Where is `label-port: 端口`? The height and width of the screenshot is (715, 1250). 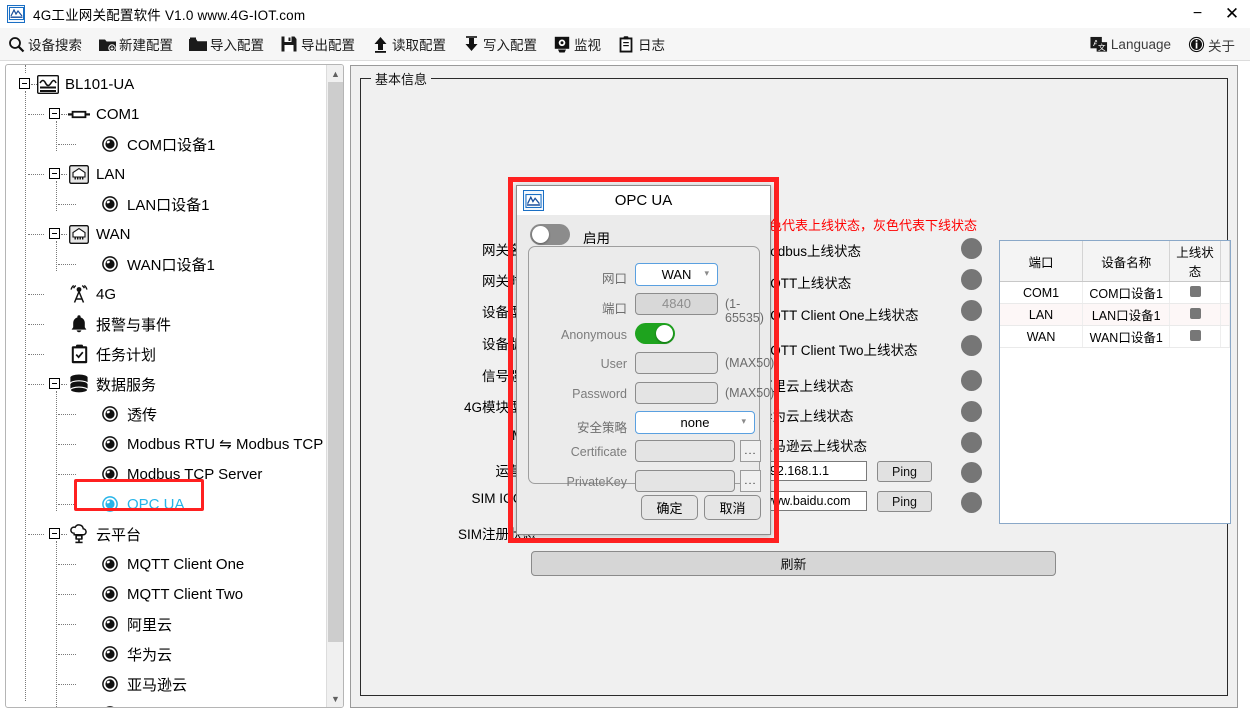 label-port: 端口 is located at coordinates (614, 309).